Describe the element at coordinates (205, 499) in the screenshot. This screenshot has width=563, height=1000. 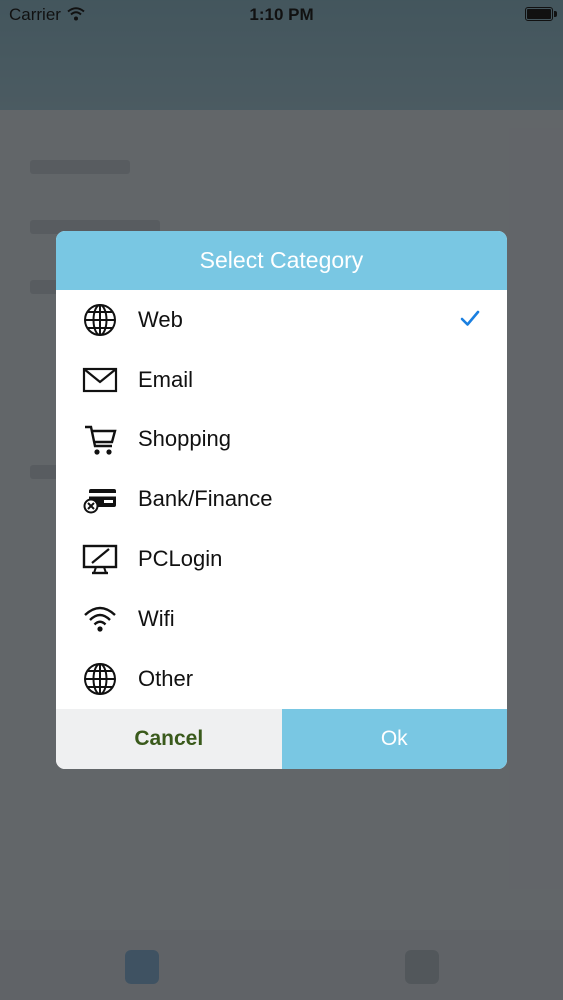
I see `category-label: Bank/Finance` at that location.